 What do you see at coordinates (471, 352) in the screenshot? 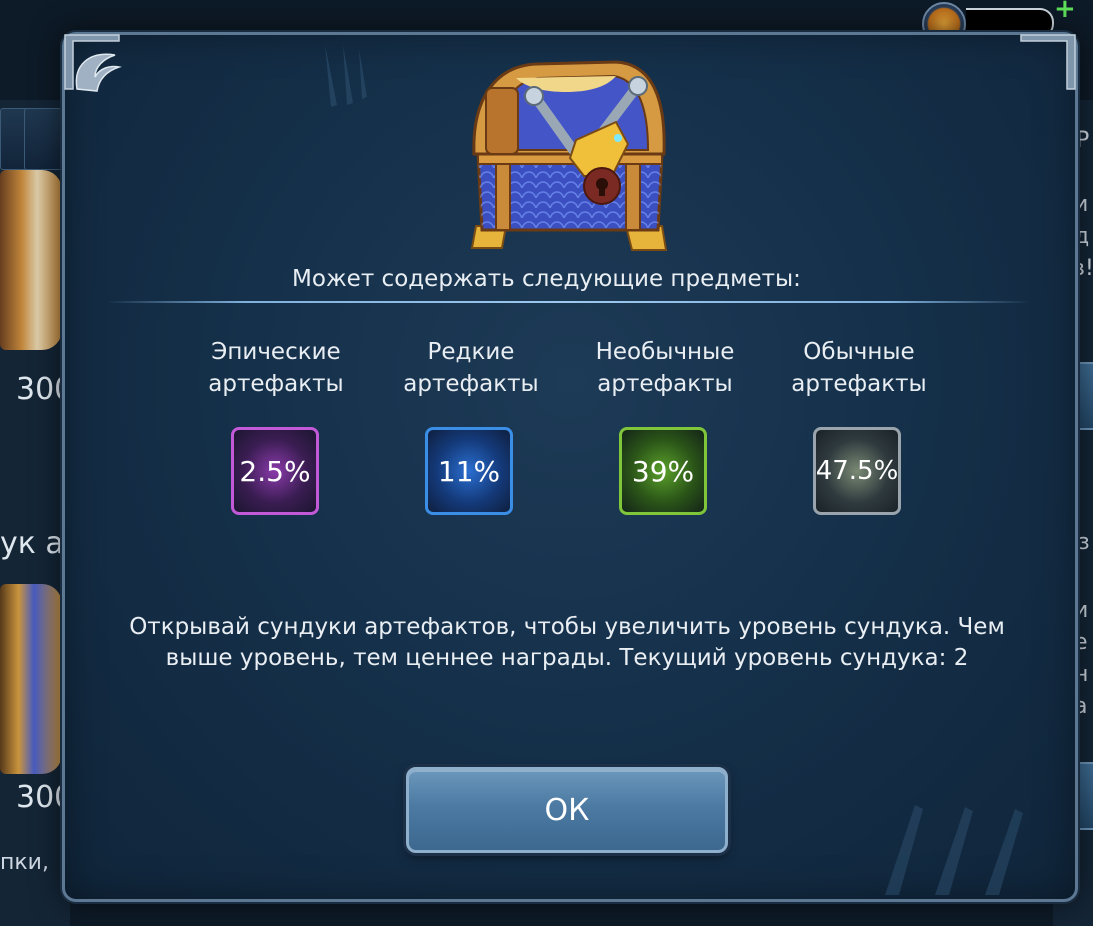
I see `category-name: Редкие` at bounding box center [471, 352].